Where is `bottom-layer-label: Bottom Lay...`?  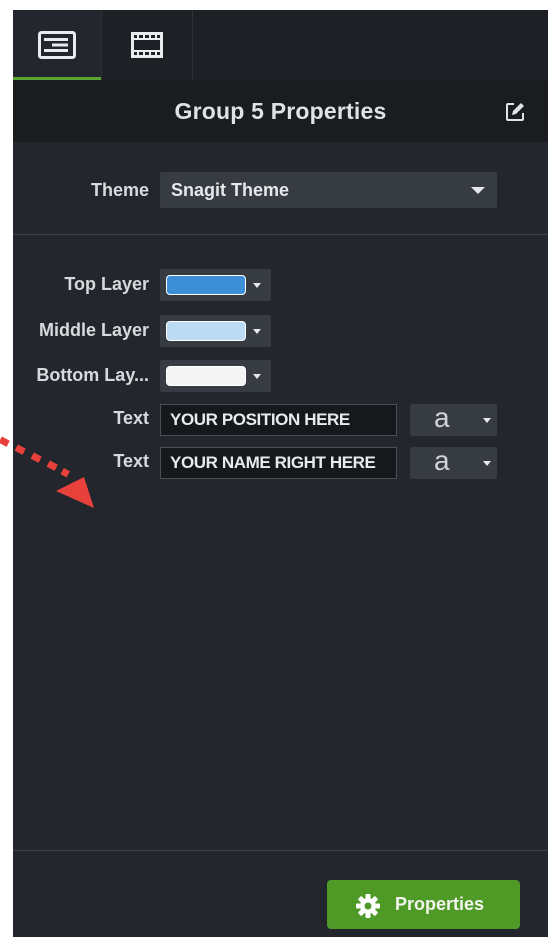 bottom-layer-label: Bottom Lay... is located at coordinates (92, 375).